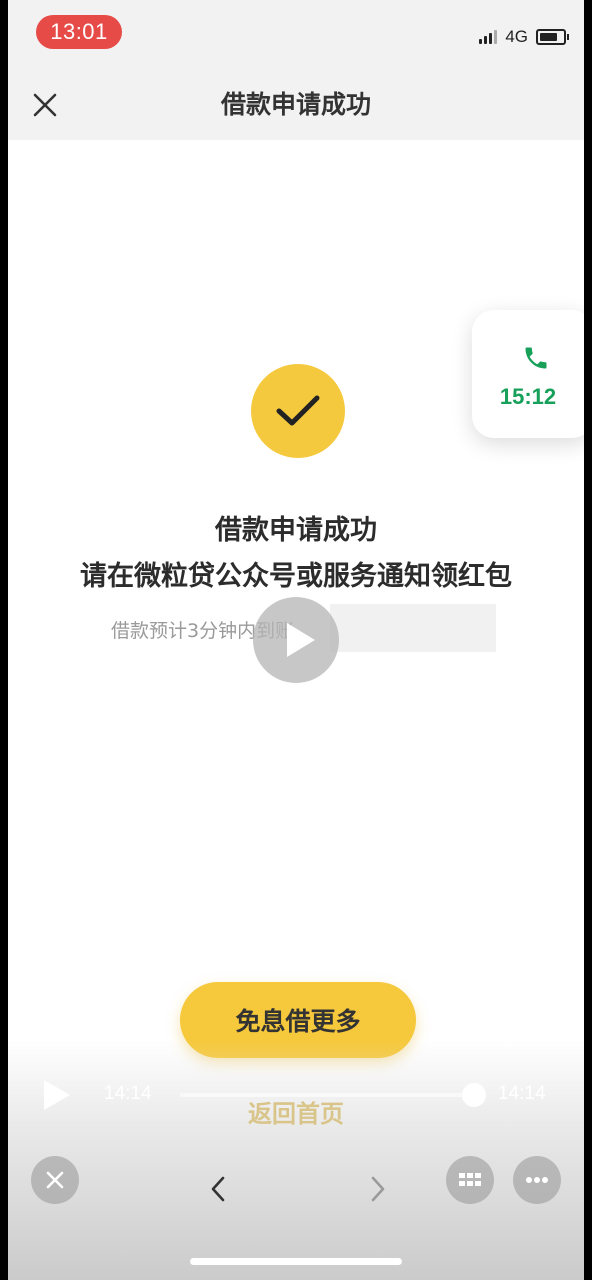 The width and height of the screenshot is (592, 1280). I want to click on video-play-overlay-icon, so click(296, 640).